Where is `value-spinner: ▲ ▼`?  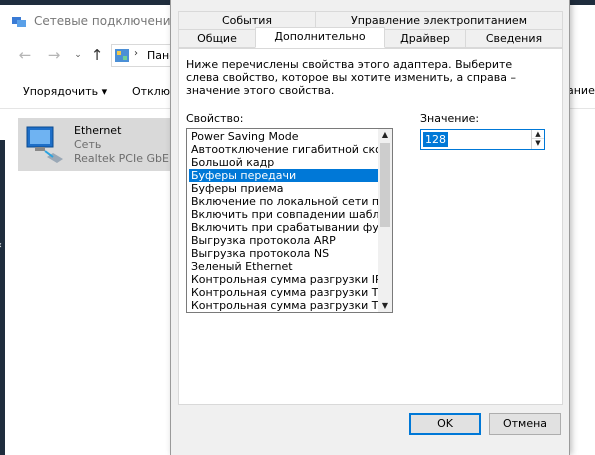
value-spinner: ▲ ▼ is located at coordinates (537, 139).